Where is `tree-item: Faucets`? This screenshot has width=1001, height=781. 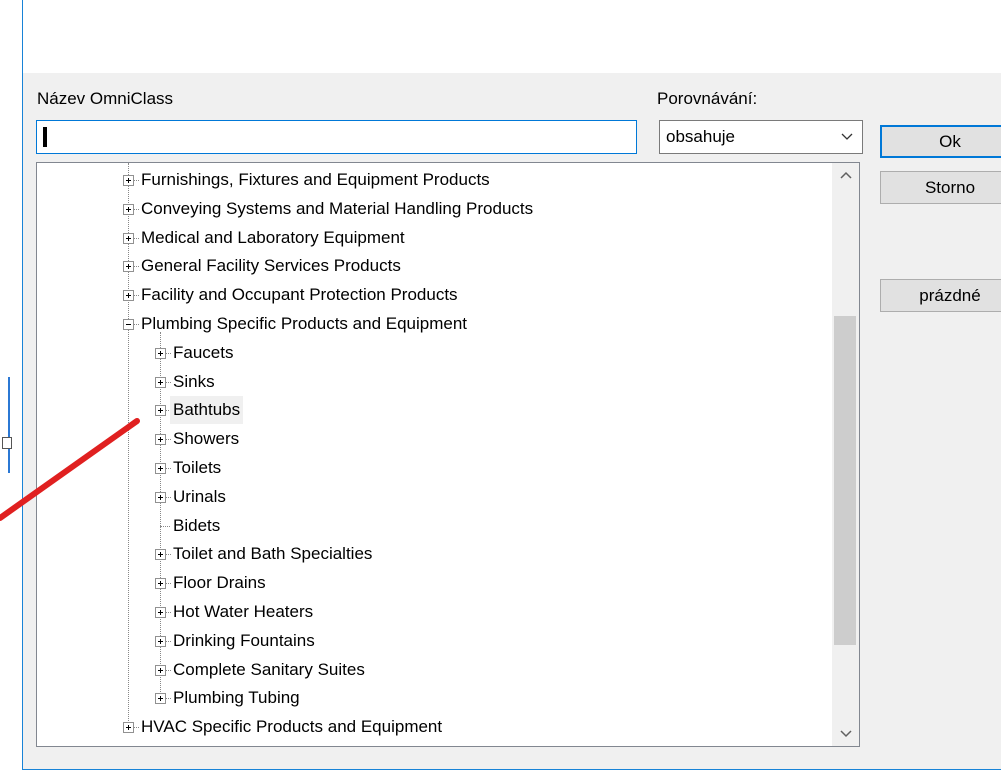
tree-item: Faucets is located at coordinates (434, 353).